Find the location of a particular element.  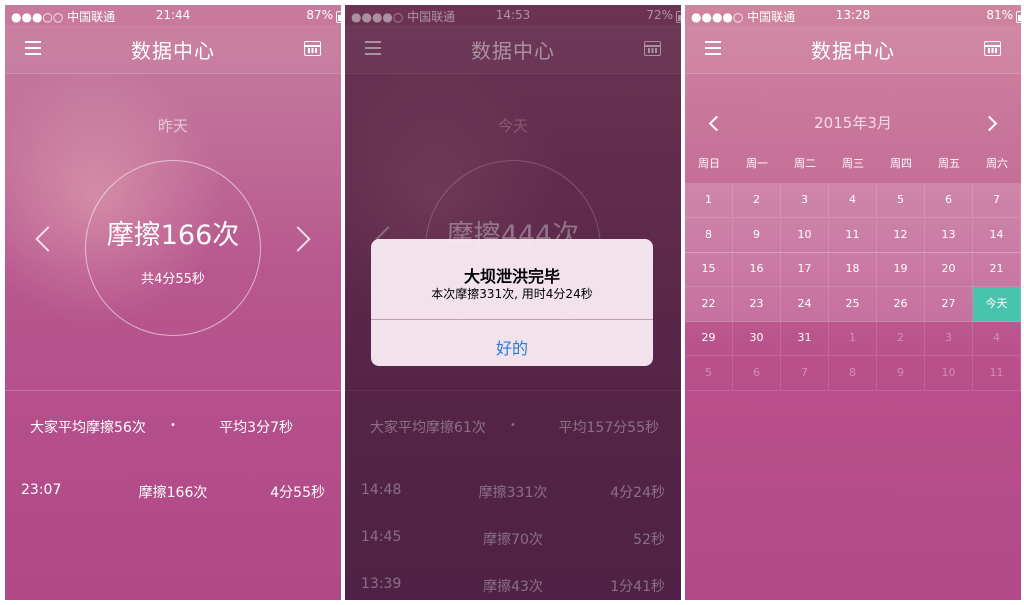

main-duration: 共4分55秒 is located at coordinates (173, 279).